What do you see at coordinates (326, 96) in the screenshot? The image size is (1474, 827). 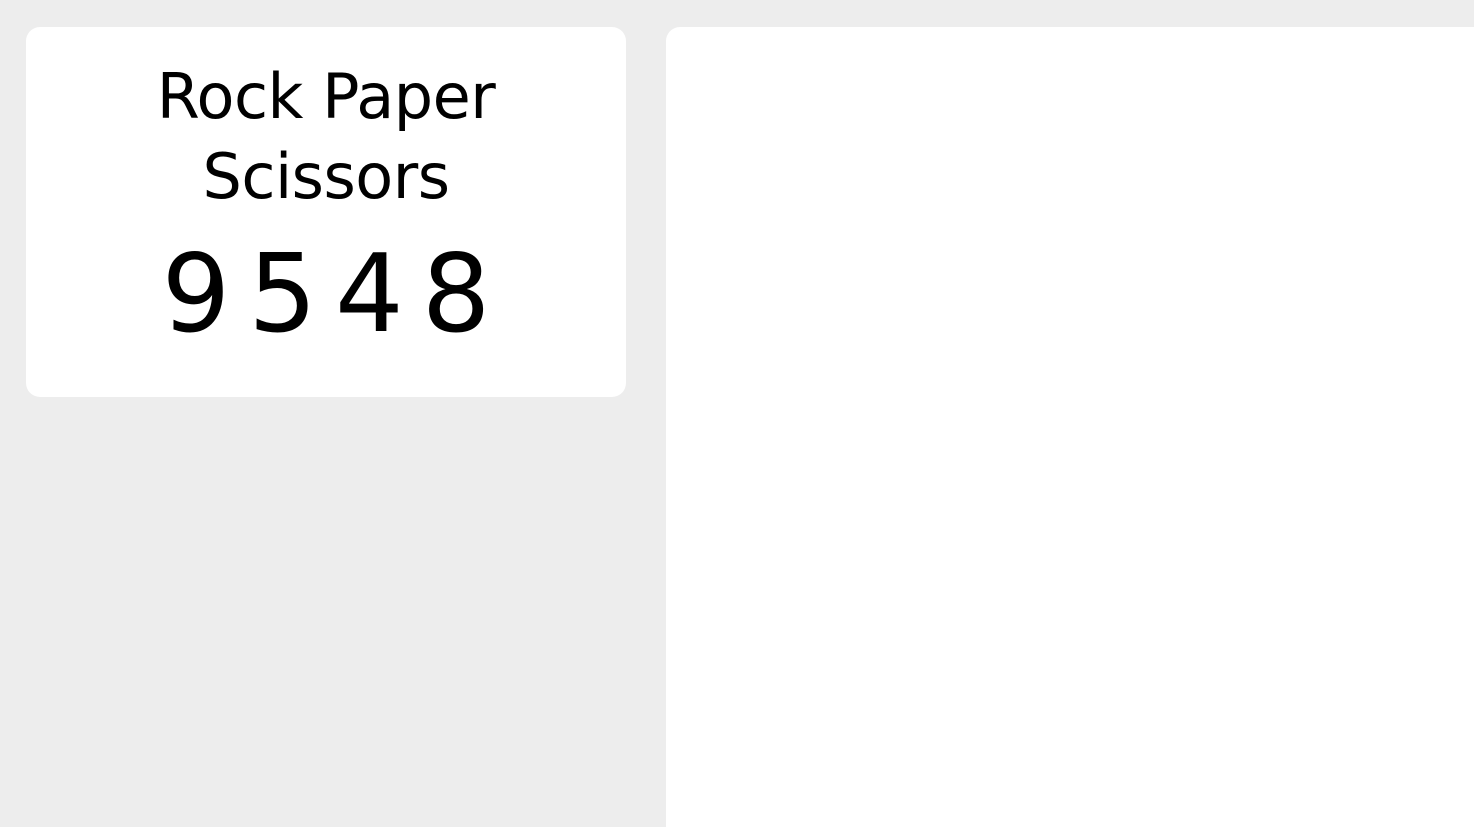 I see `game-title-line1: Rock Paper` at bounding box center [326, 96].